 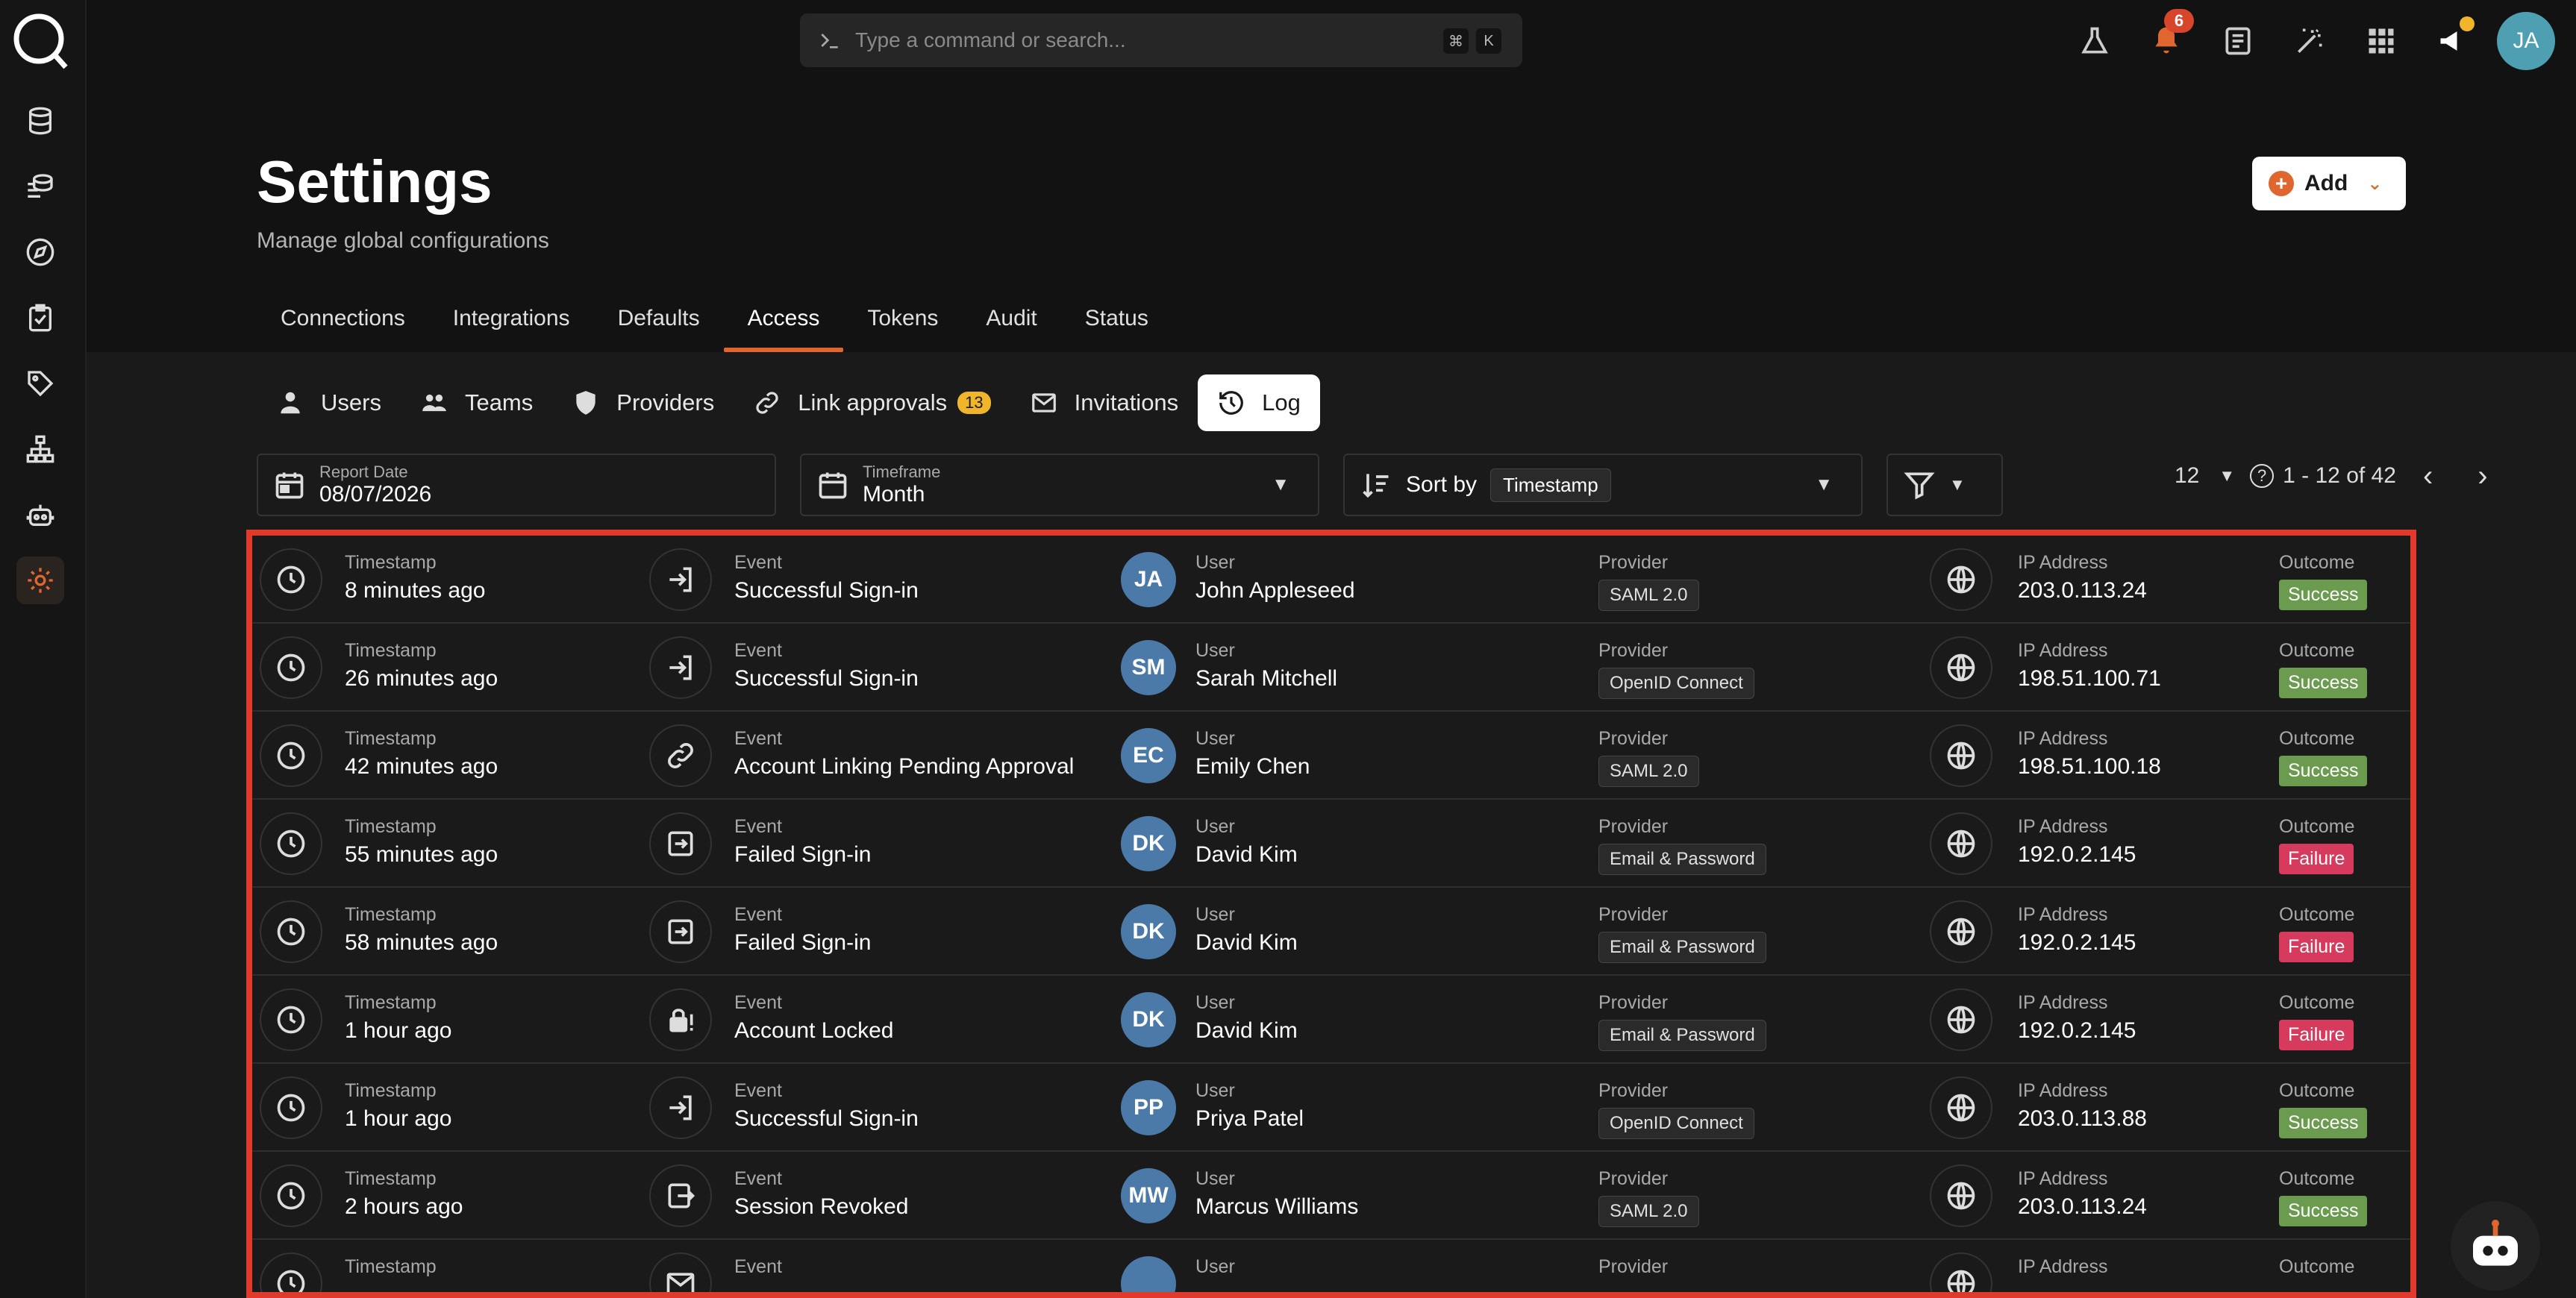 I want to click on robot-icon, so click(x=40, y=515).